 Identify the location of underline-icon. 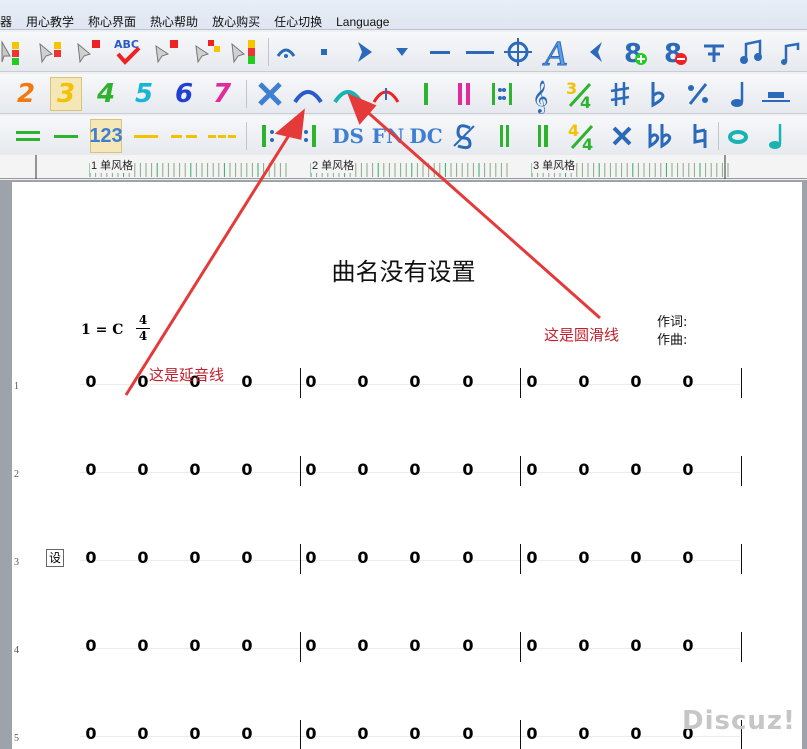
(146, 136).